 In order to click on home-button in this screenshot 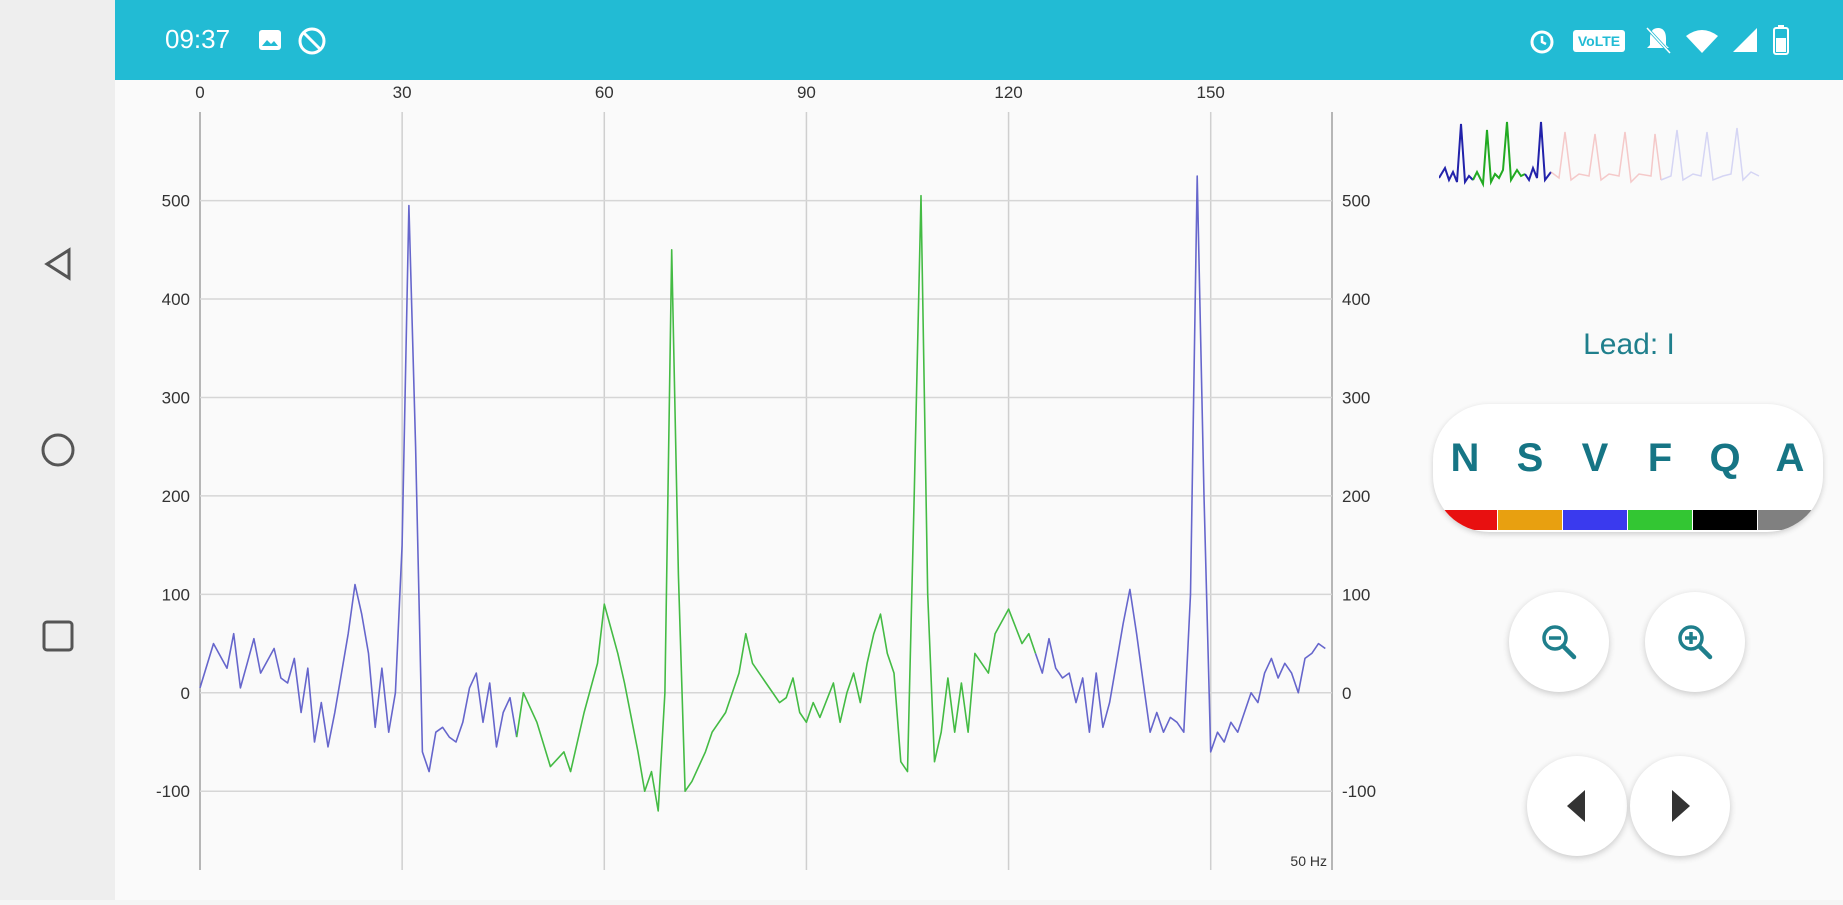, I will do `click(58, 450)`.